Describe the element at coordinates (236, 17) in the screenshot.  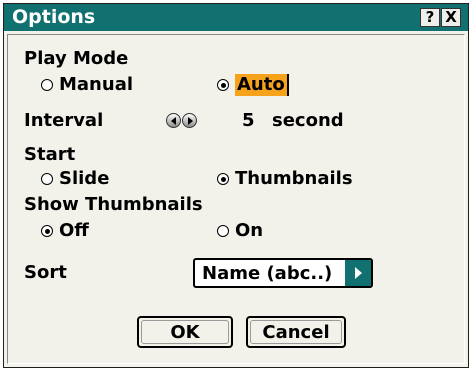
I see `title-bar: Options ? X` at that location.